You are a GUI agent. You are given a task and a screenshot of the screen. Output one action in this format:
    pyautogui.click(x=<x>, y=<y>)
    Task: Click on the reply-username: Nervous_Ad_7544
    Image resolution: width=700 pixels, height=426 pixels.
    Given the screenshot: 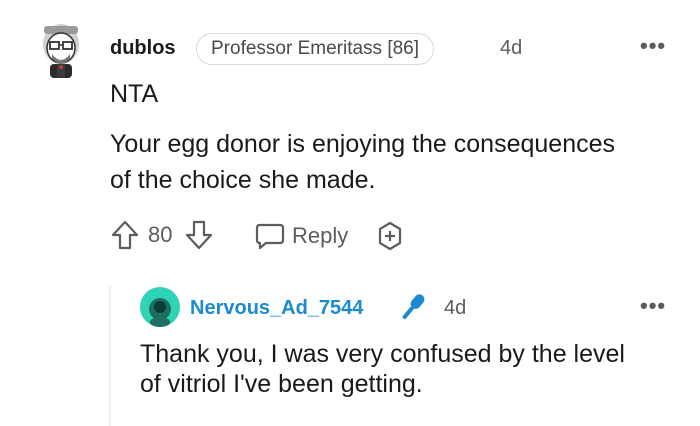 What is the action you would take?
    pyautogui.click(x=276, y=308)
    